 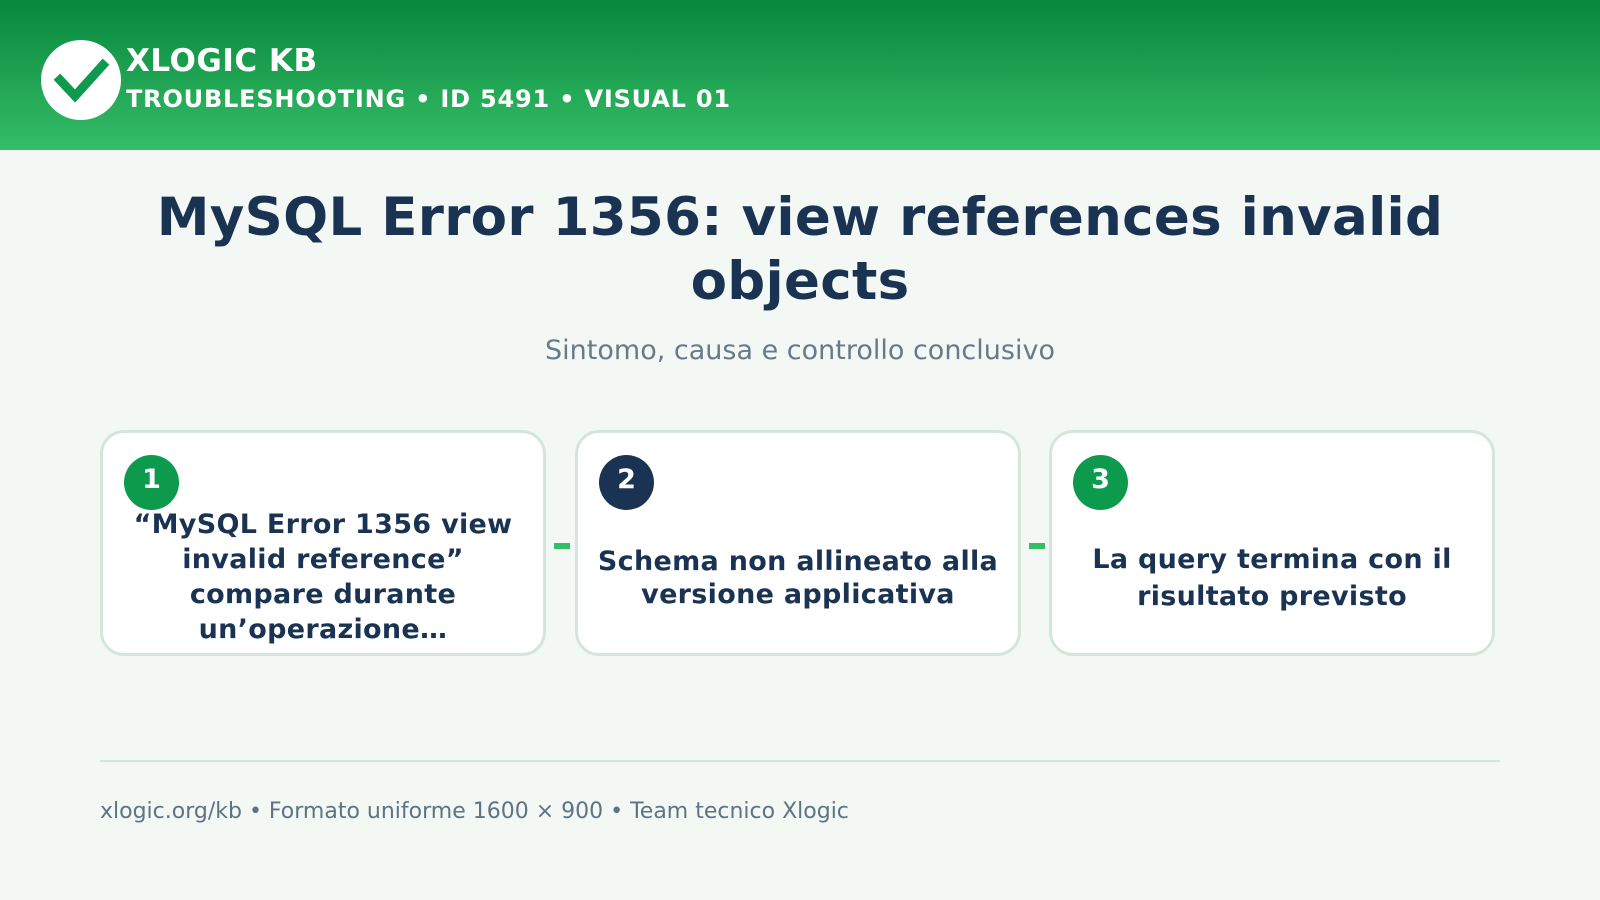 I want to click on step-number-badge-3: 3, so click(x=1100, y=482).